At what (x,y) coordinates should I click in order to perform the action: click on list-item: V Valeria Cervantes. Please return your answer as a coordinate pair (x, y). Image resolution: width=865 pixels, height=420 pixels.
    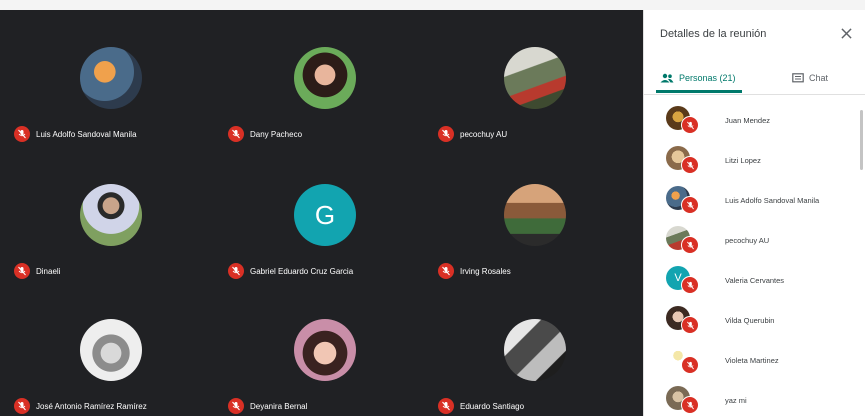
    Looking at the image, I should click on (754, 280).